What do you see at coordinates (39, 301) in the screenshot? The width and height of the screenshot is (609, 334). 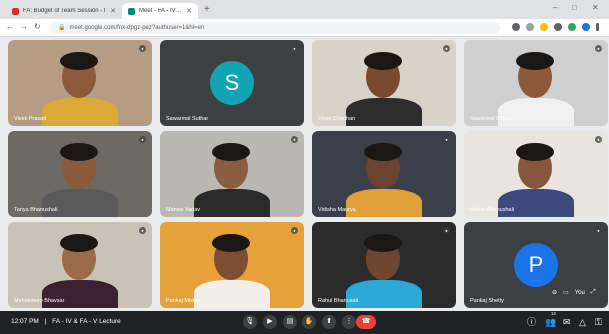 I see `participant-name: Mehakdeep Bhavsar` at bounding box center [39, 301].